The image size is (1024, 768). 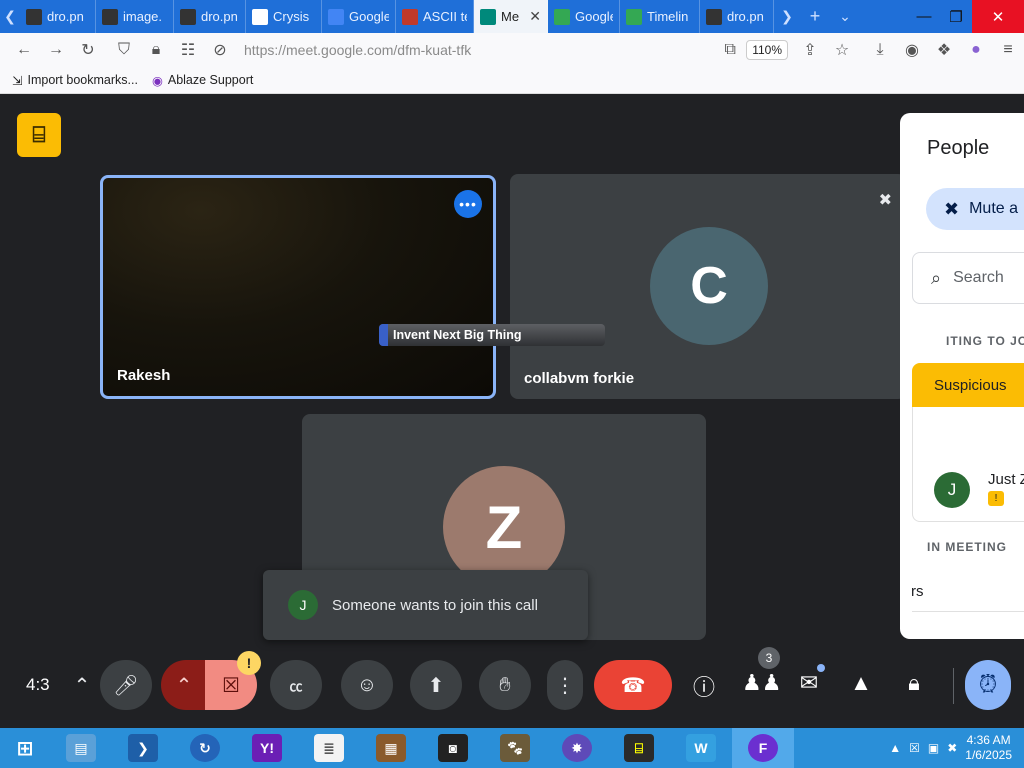 I want to click on browser-tab: Crysis, so click(x=284, y=16).